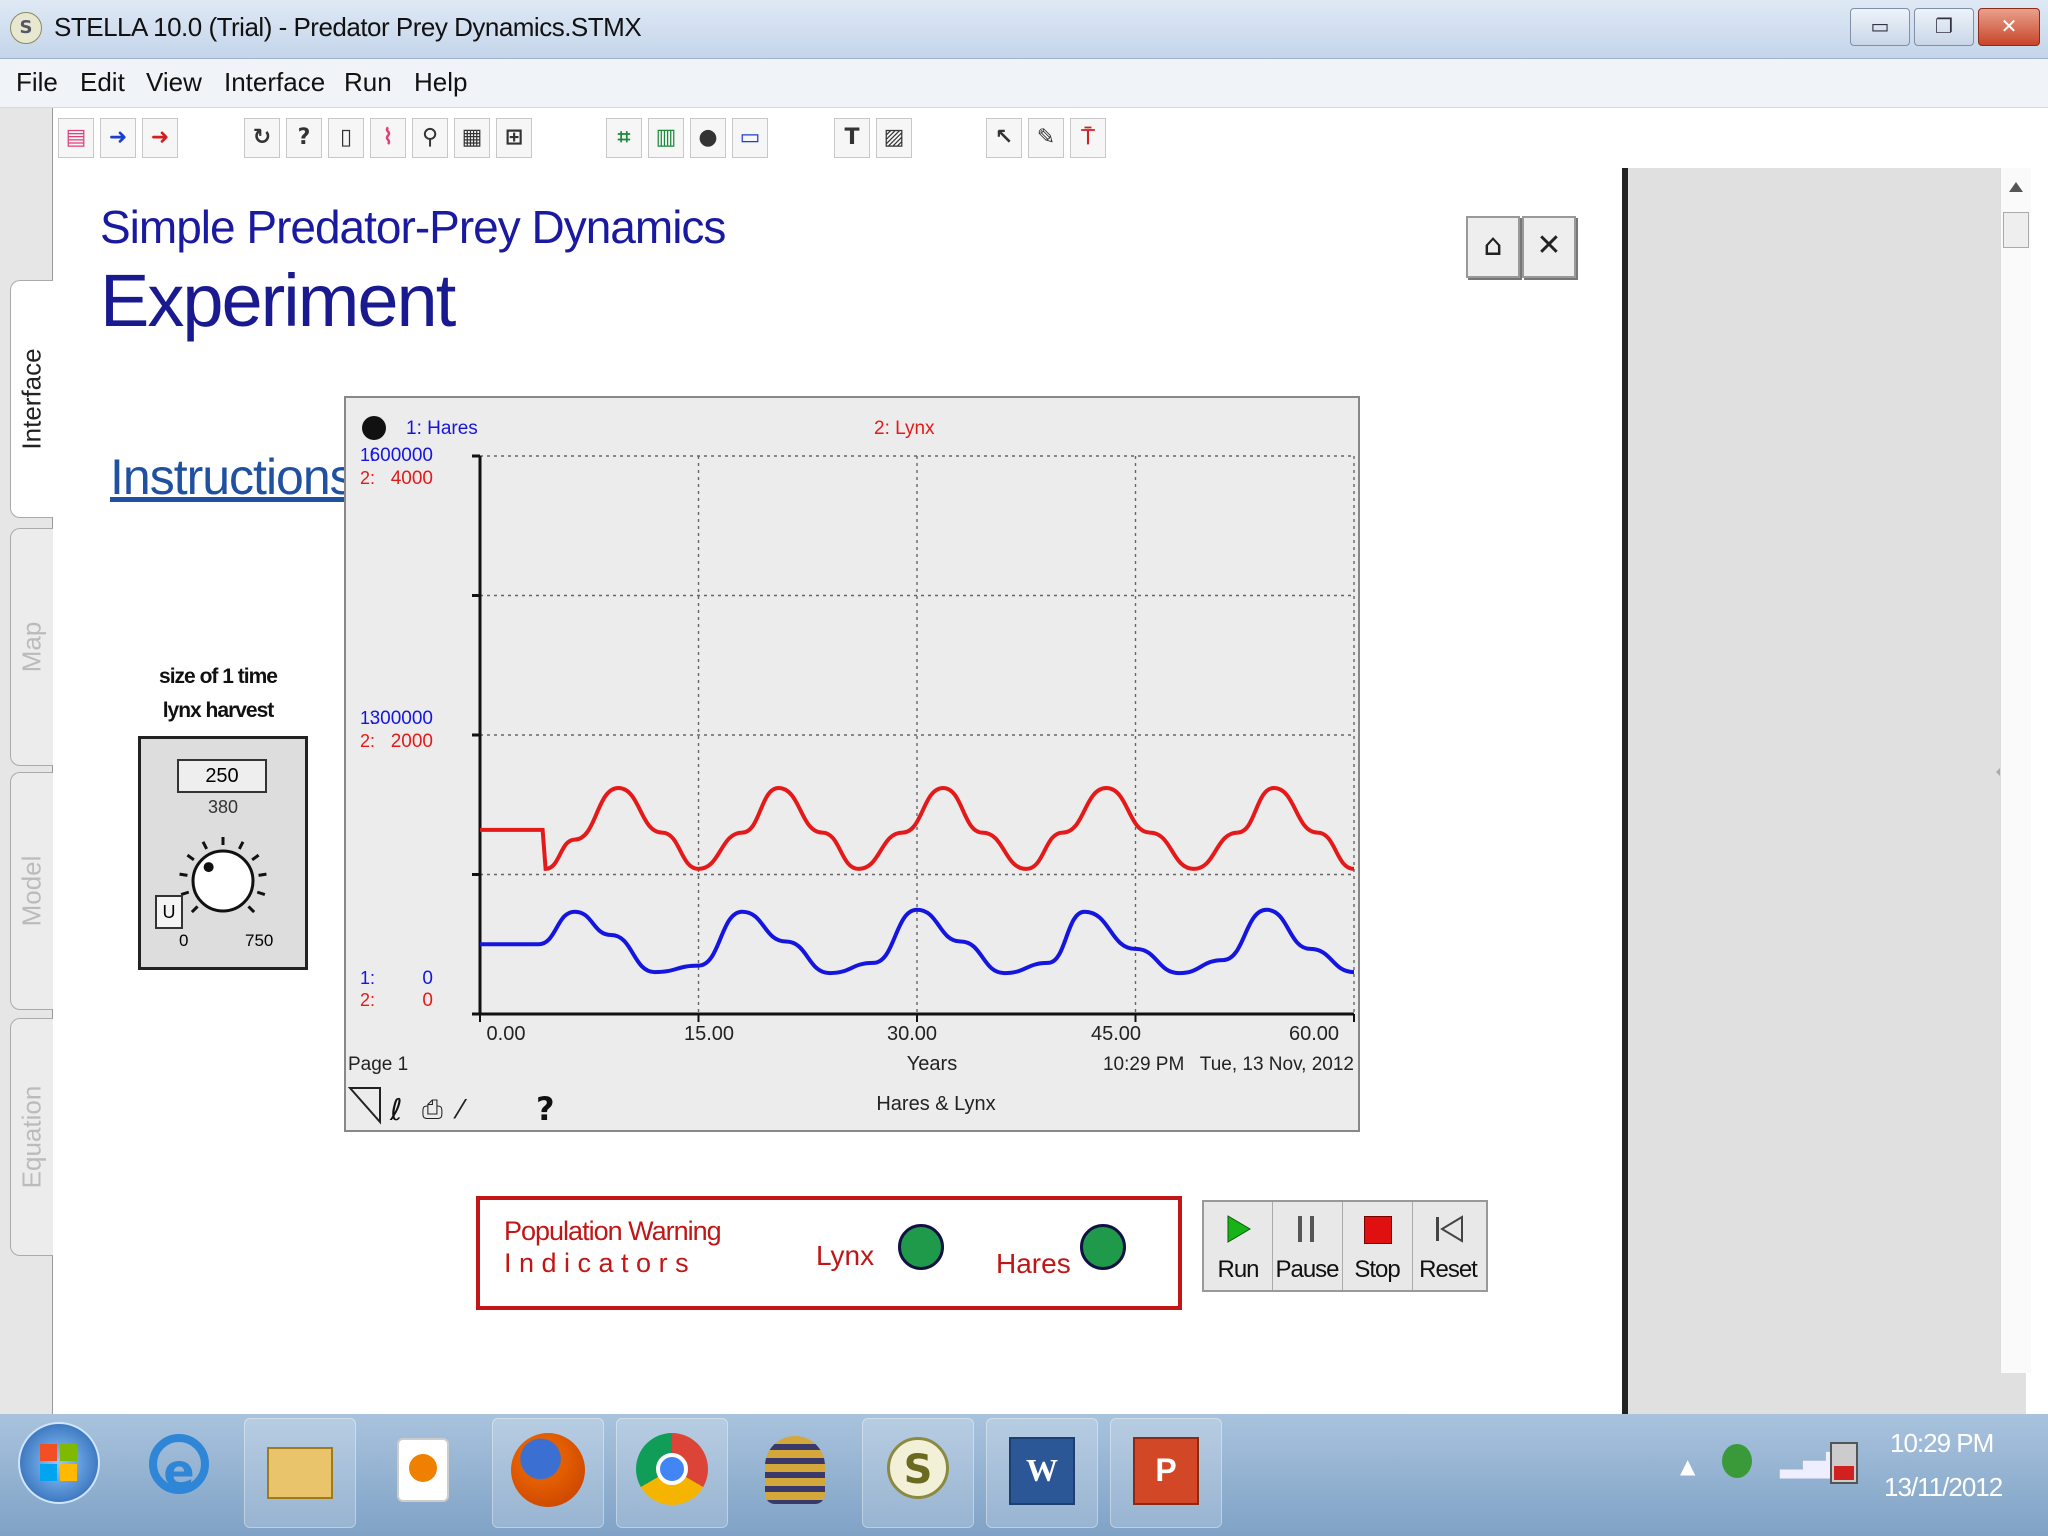 The width and height of the screenshot is (2048, 1536). What do you see at coordinates (852, 138) in the screenshot?
I see `text-tool-icon: T` at bounding box center [852, 138].